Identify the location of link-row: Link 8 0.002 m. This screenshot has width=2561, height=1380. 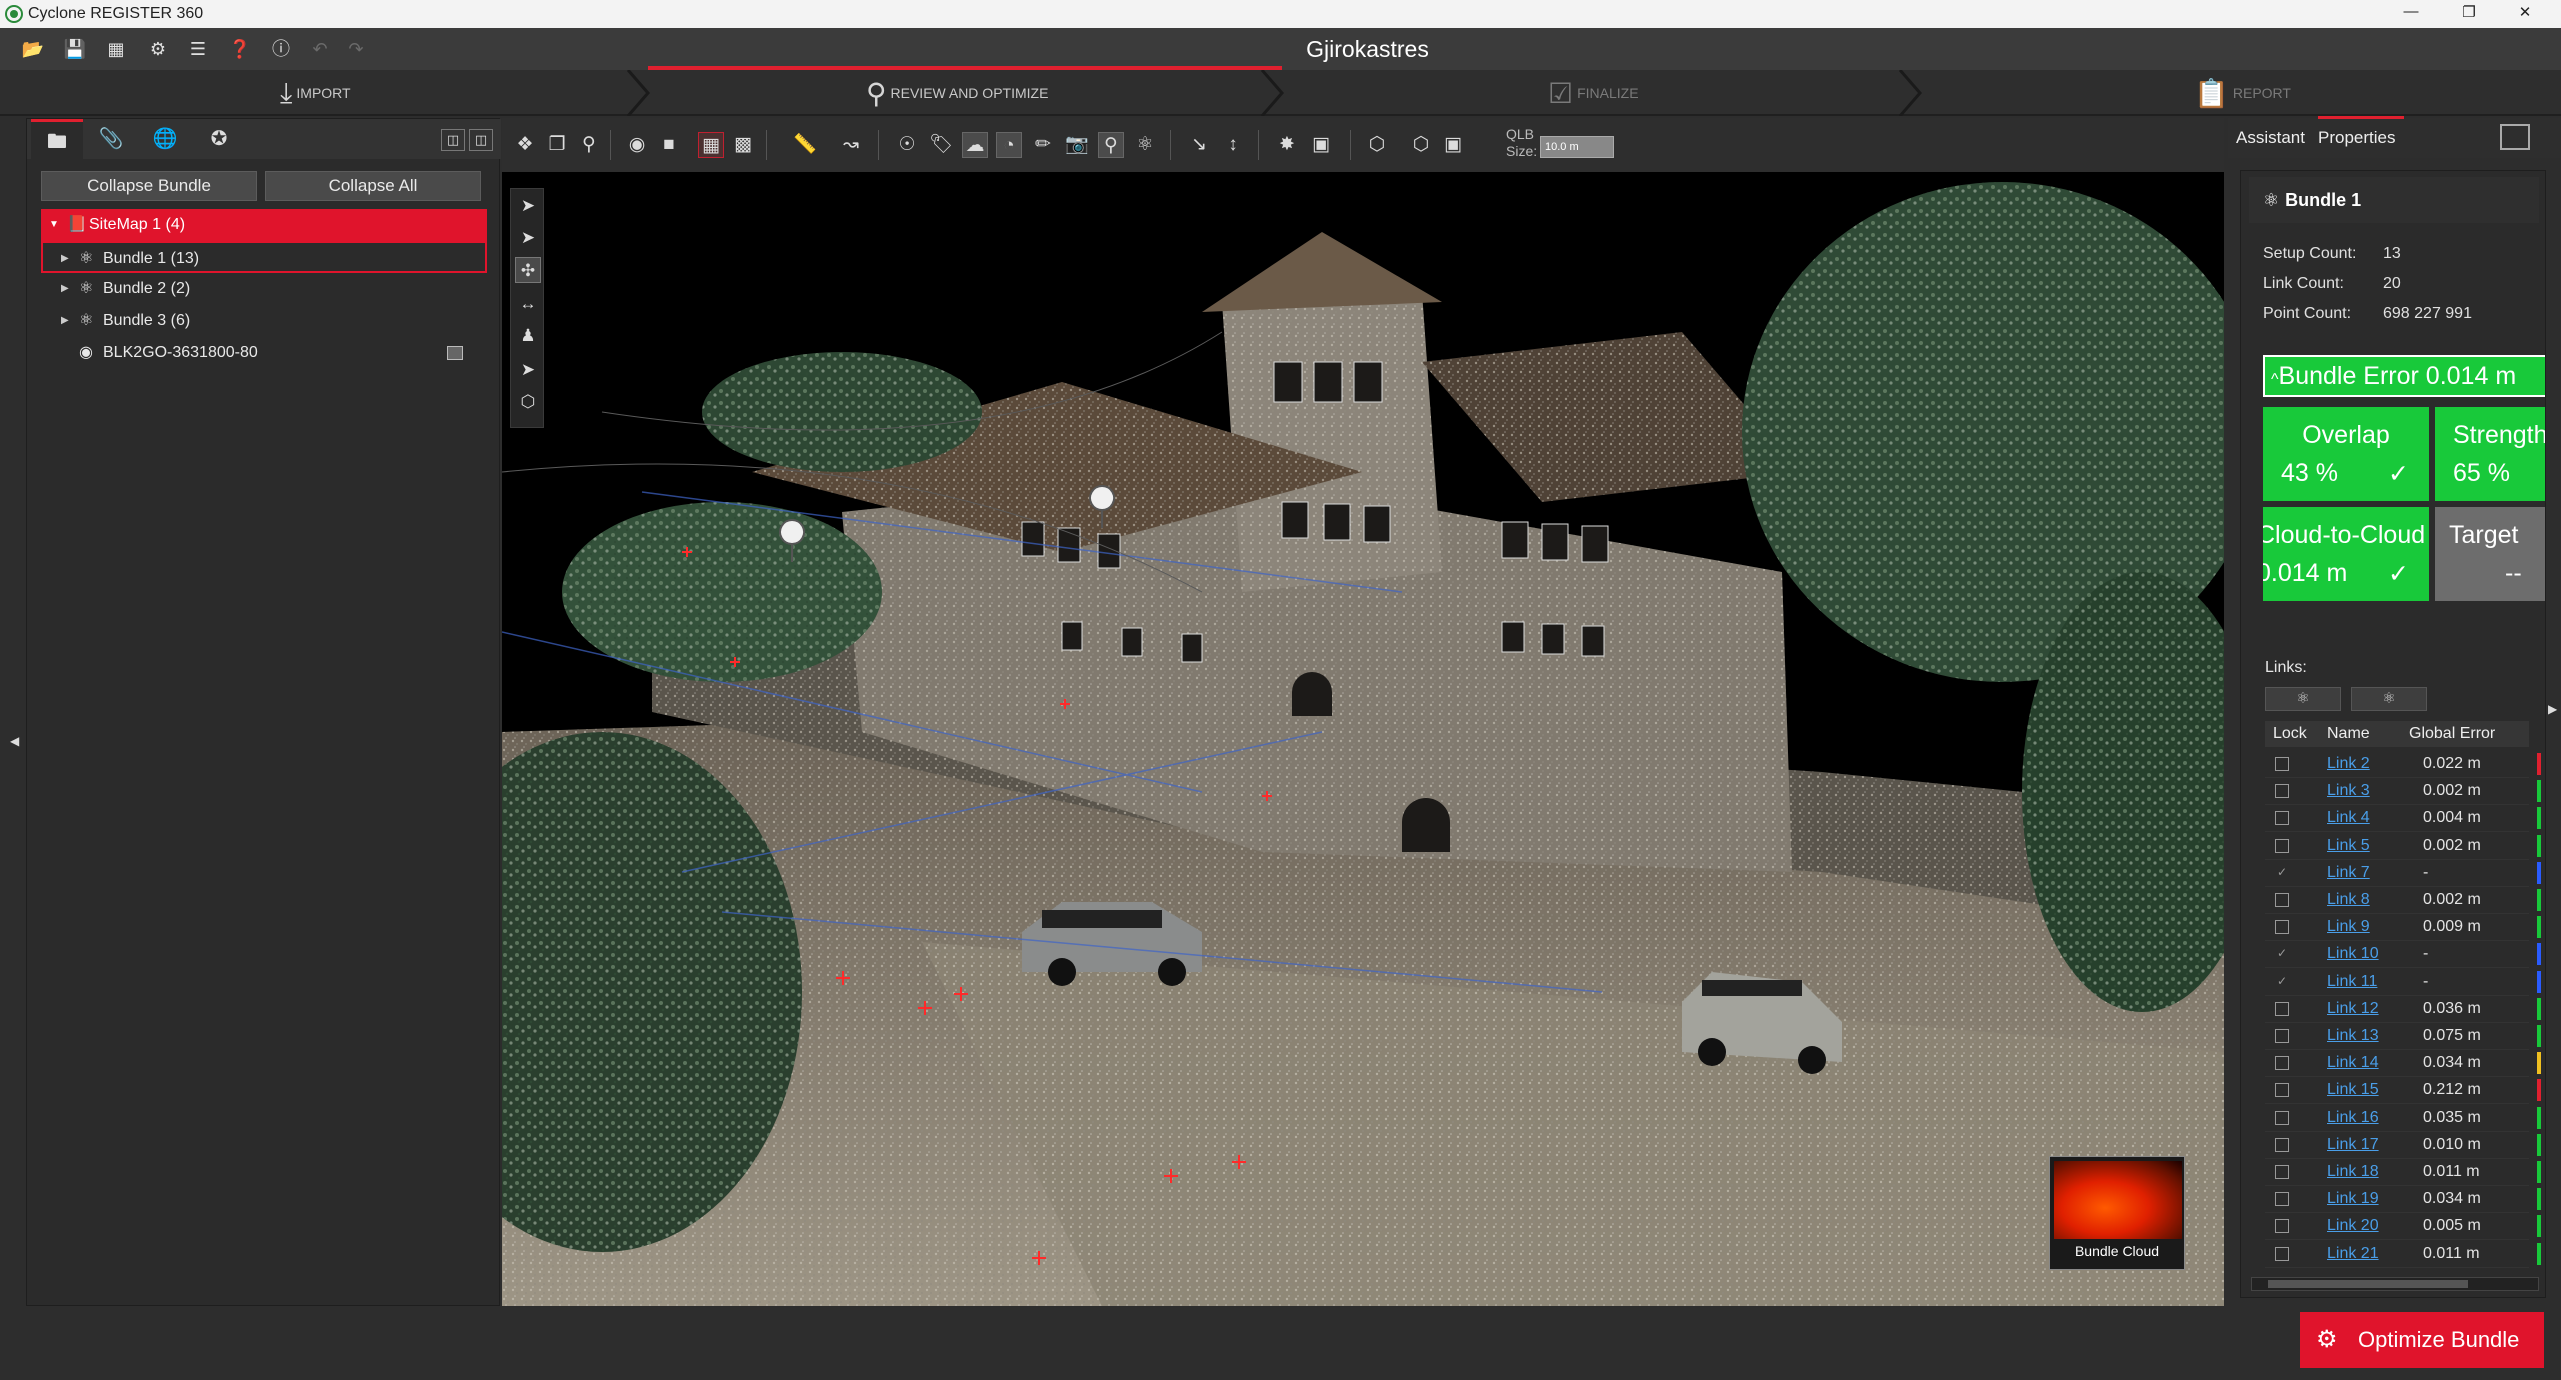
(2403, 900).